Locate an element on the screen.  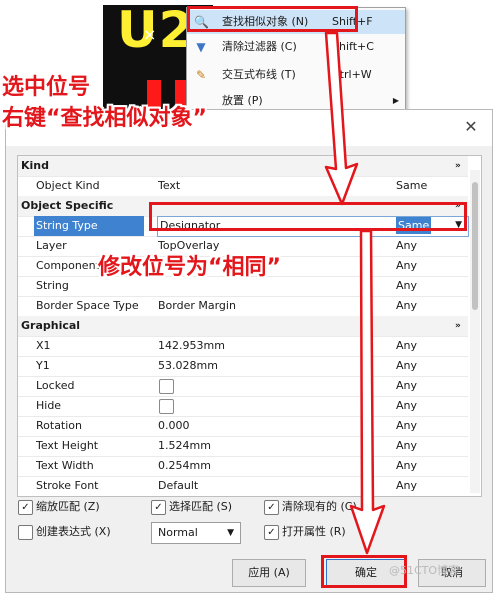
watermark: @51CTO博客 is located at coordinates (424, 570).